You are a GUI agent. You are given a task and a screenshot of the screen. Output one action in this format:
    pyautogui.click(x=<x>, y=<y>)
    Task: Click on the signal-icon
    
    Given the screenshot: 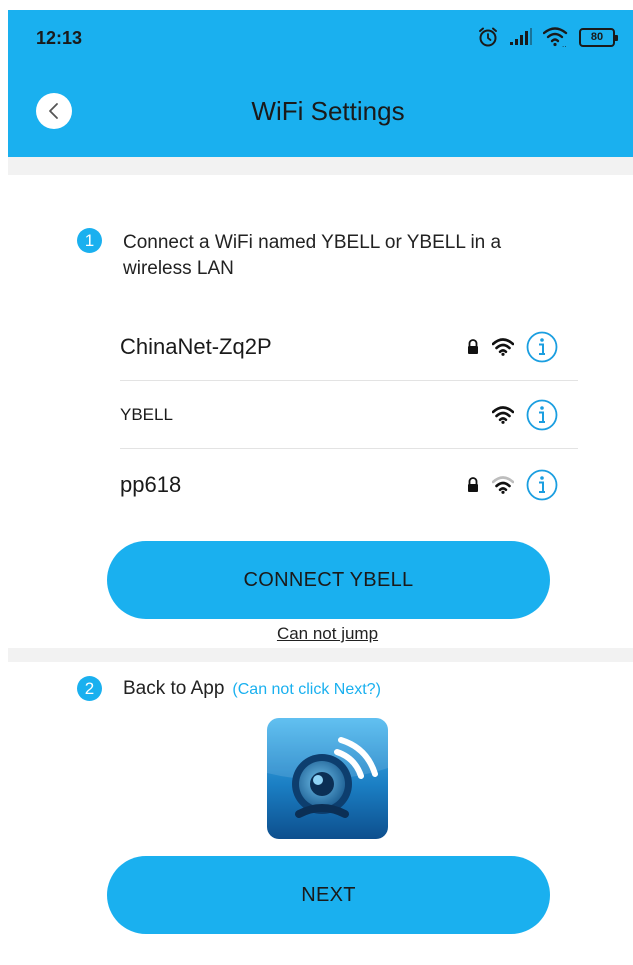 What is the action you would take?
    pyautogui.click(x=521, y=36)
    